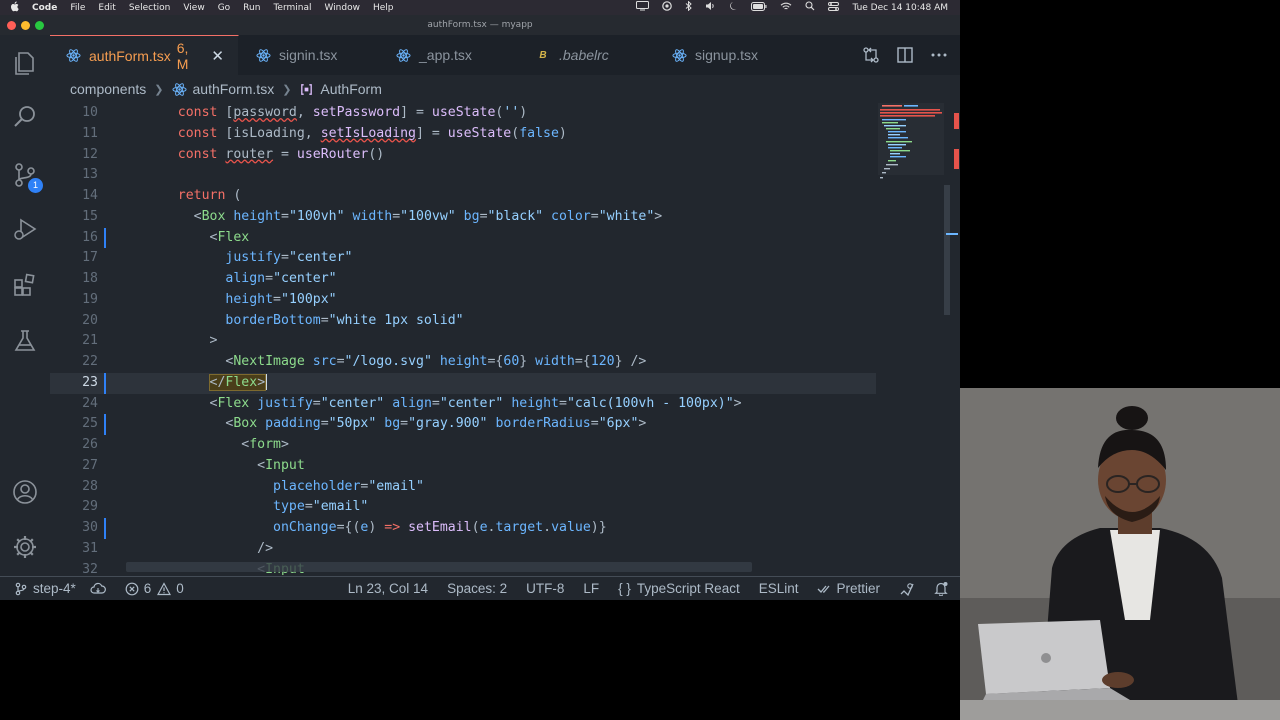 The height and width of the screenshot is (720, 1280). Describe the element at coordinates (463, 487) in the screenshot. I see `code-line: 28 placeholder="email"` at that location.